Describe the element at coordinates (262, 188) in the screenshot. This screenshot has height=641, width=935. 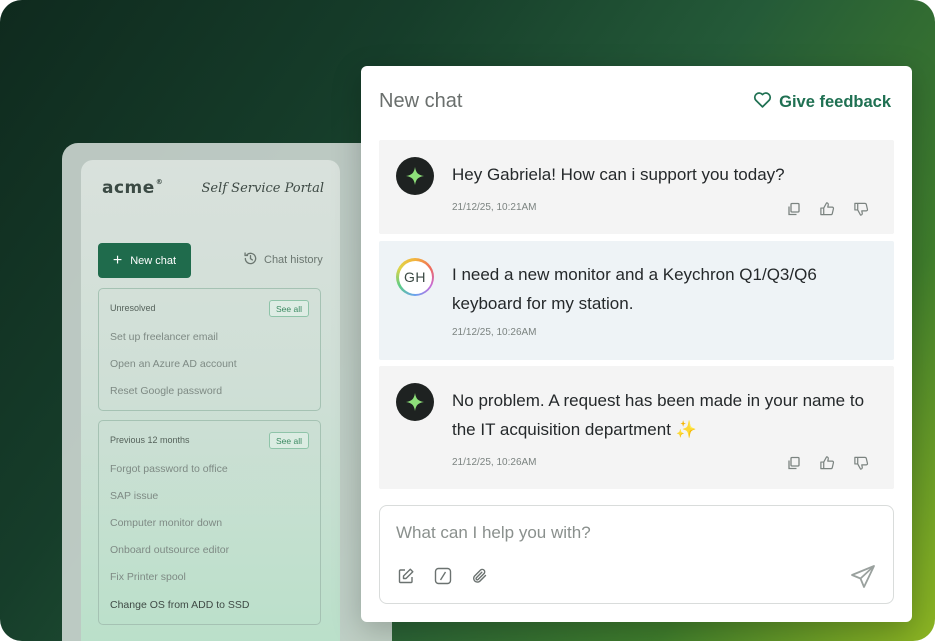
I see `portal-title: Self Service Portal` at that location.